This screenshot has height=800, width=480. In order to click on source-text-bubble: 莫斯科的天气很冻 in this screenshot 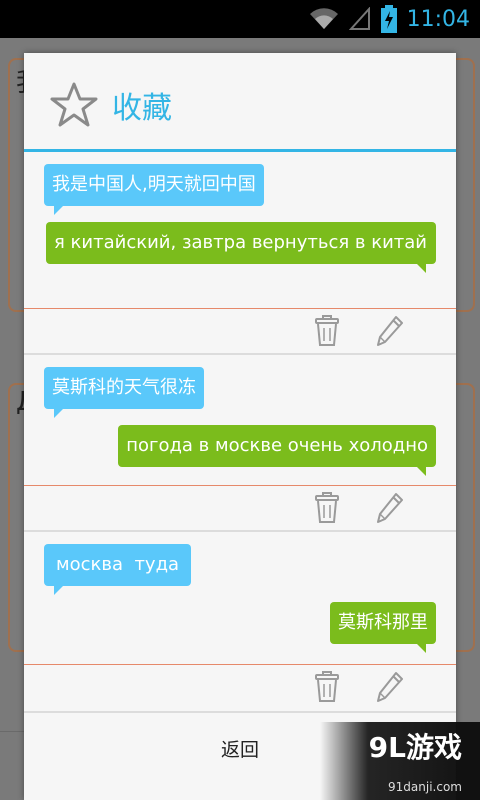, I will do `click(124, 392)`.